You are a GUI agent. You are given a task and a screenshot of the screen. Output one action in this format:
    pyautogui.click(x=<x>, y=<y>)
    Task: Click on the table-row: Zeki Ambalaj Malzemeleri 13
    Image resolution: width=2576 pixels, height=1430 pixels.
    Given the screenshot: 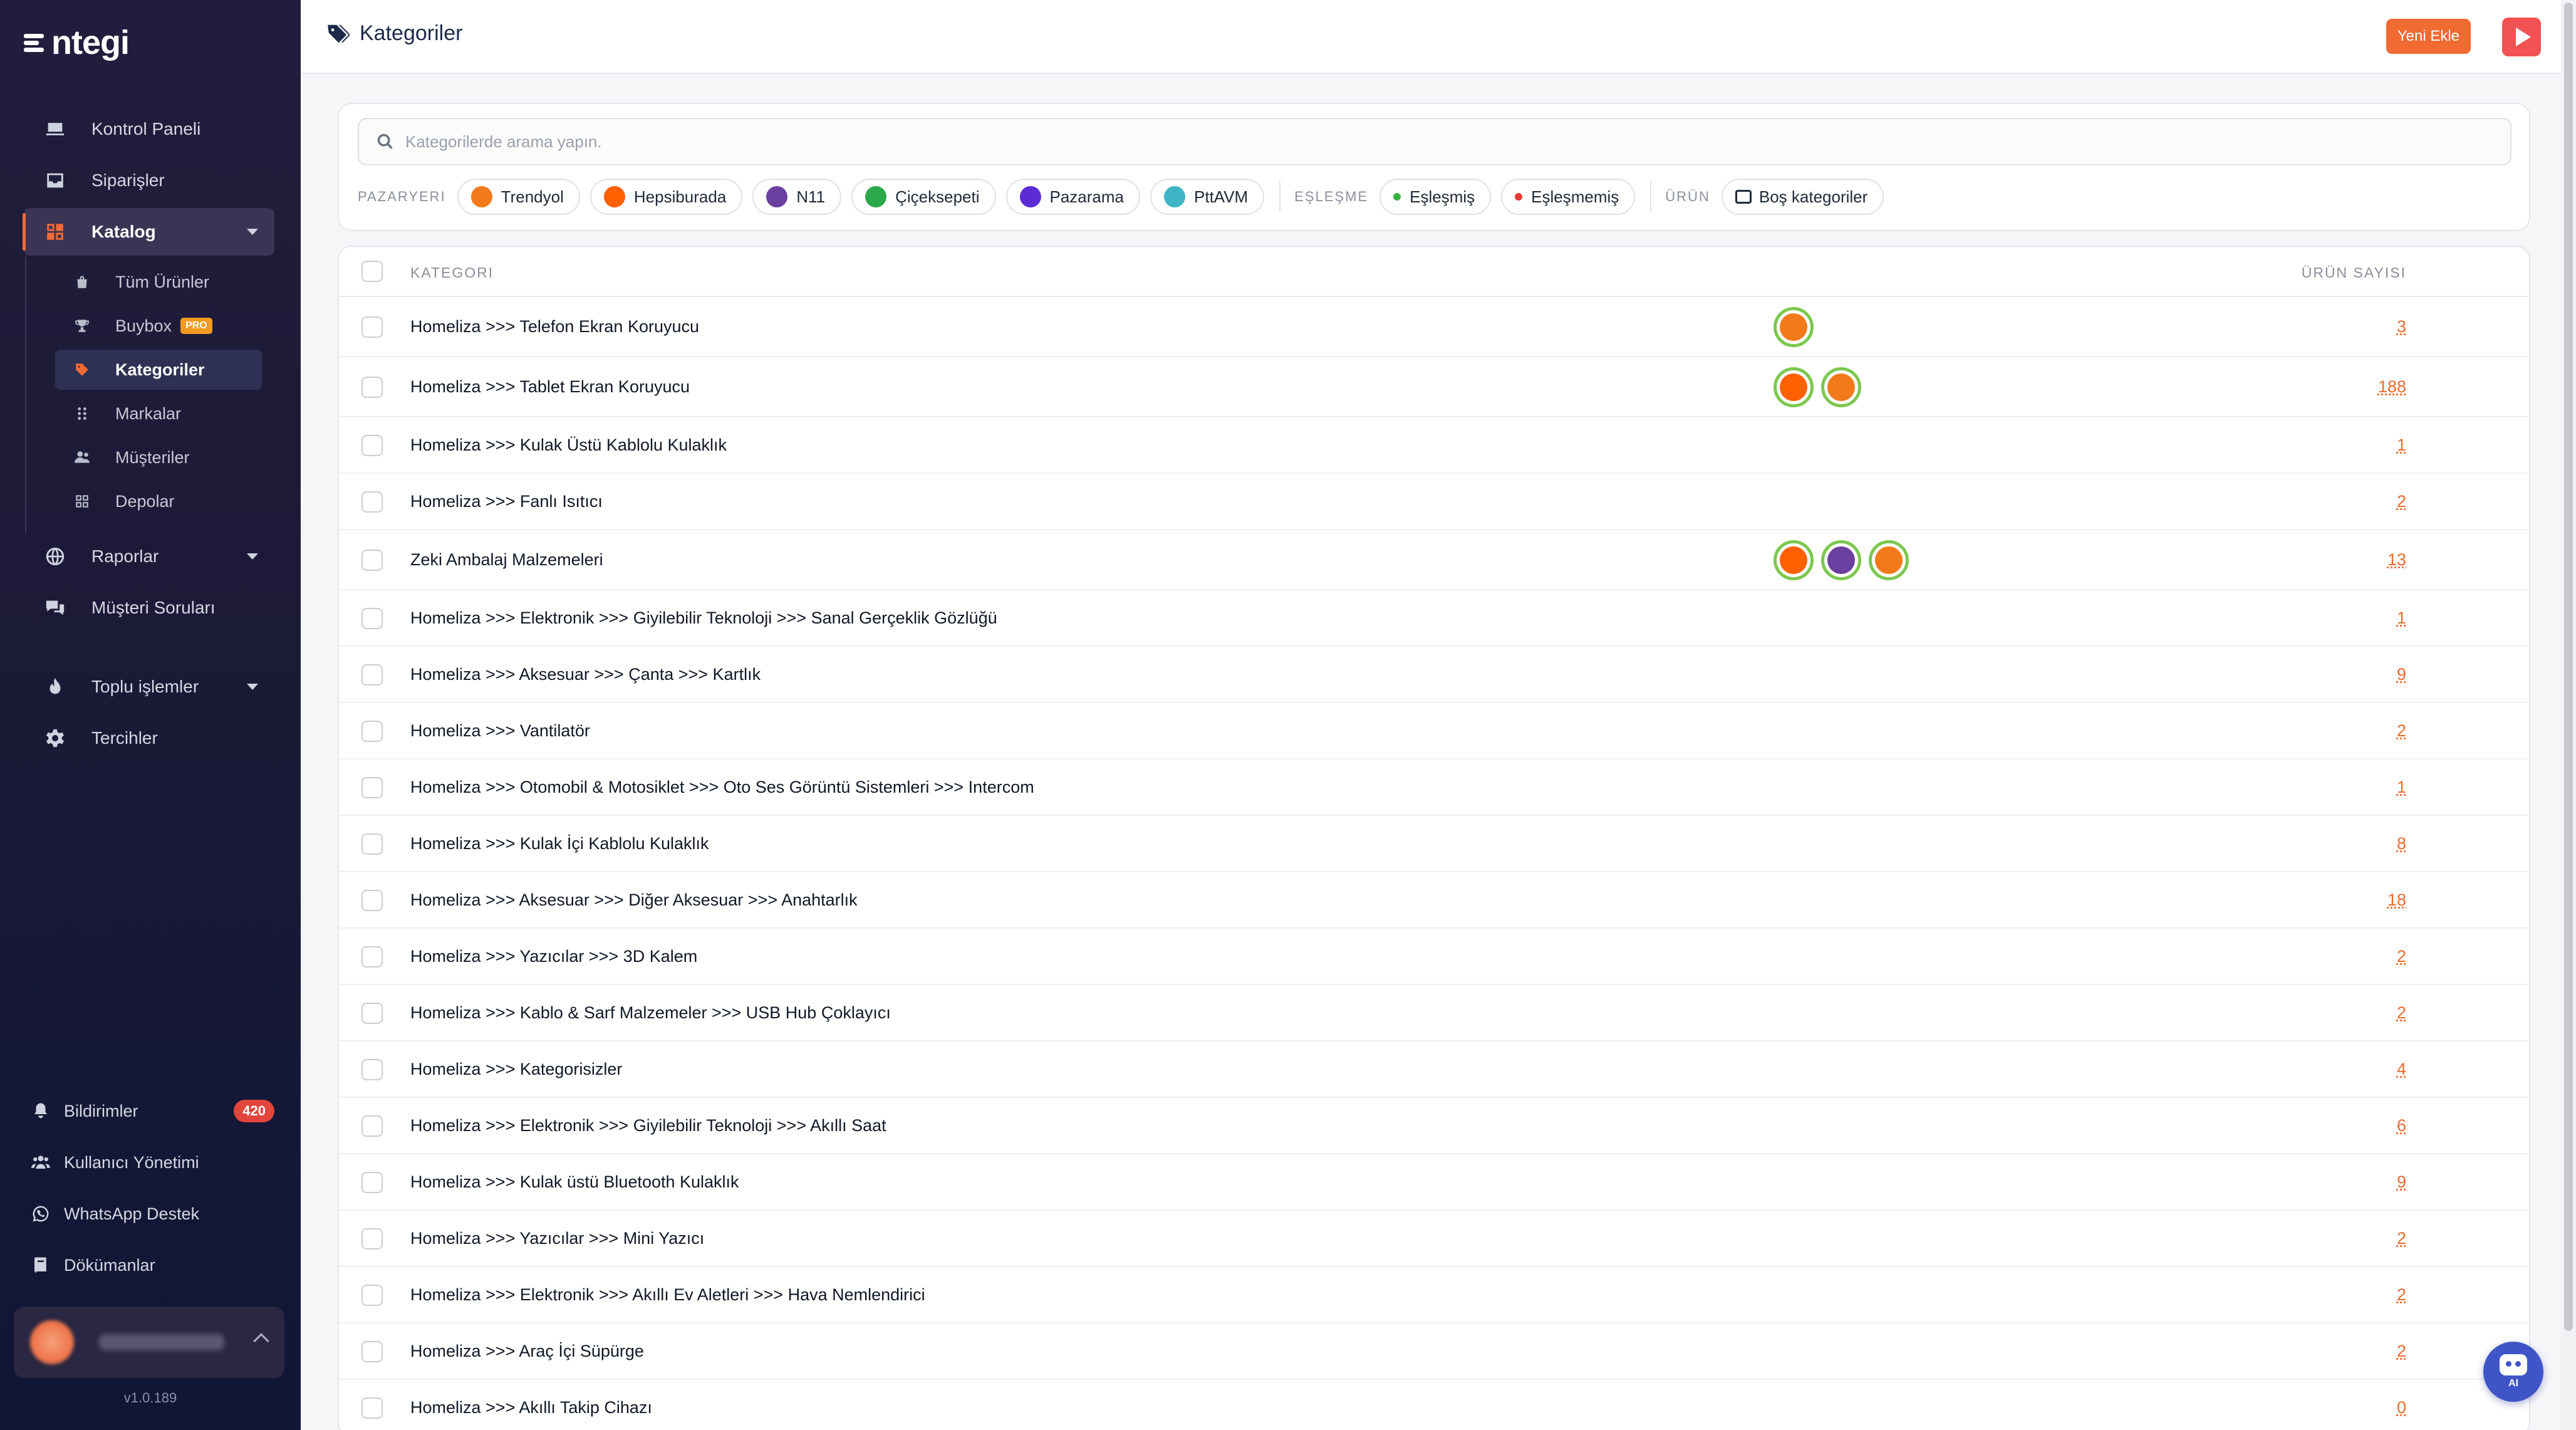 What is the action you would take?
    pyautogui.click(x=1434, y=560)
    